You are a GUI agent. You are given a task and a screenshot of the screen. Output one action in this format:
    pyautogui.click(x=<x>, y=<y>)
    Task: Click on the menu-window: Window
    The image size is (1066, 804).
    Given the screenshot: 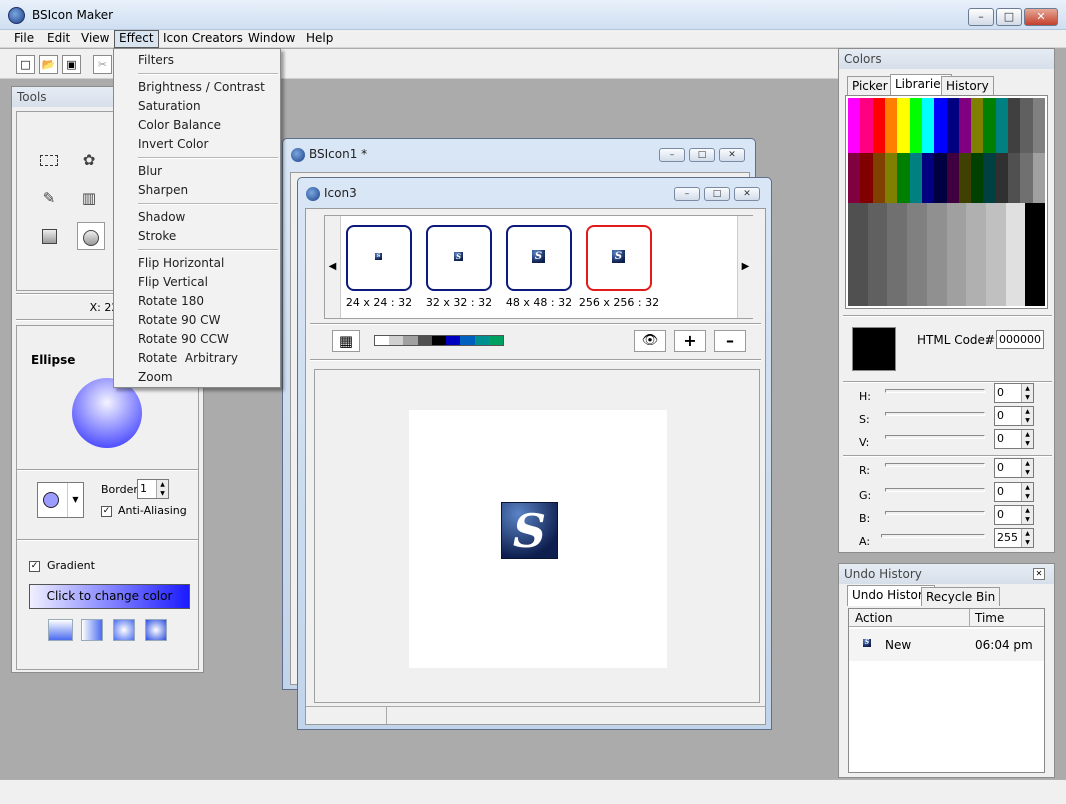 What is the action you would take?
    pyautogui.click(x=271, y=39)
    